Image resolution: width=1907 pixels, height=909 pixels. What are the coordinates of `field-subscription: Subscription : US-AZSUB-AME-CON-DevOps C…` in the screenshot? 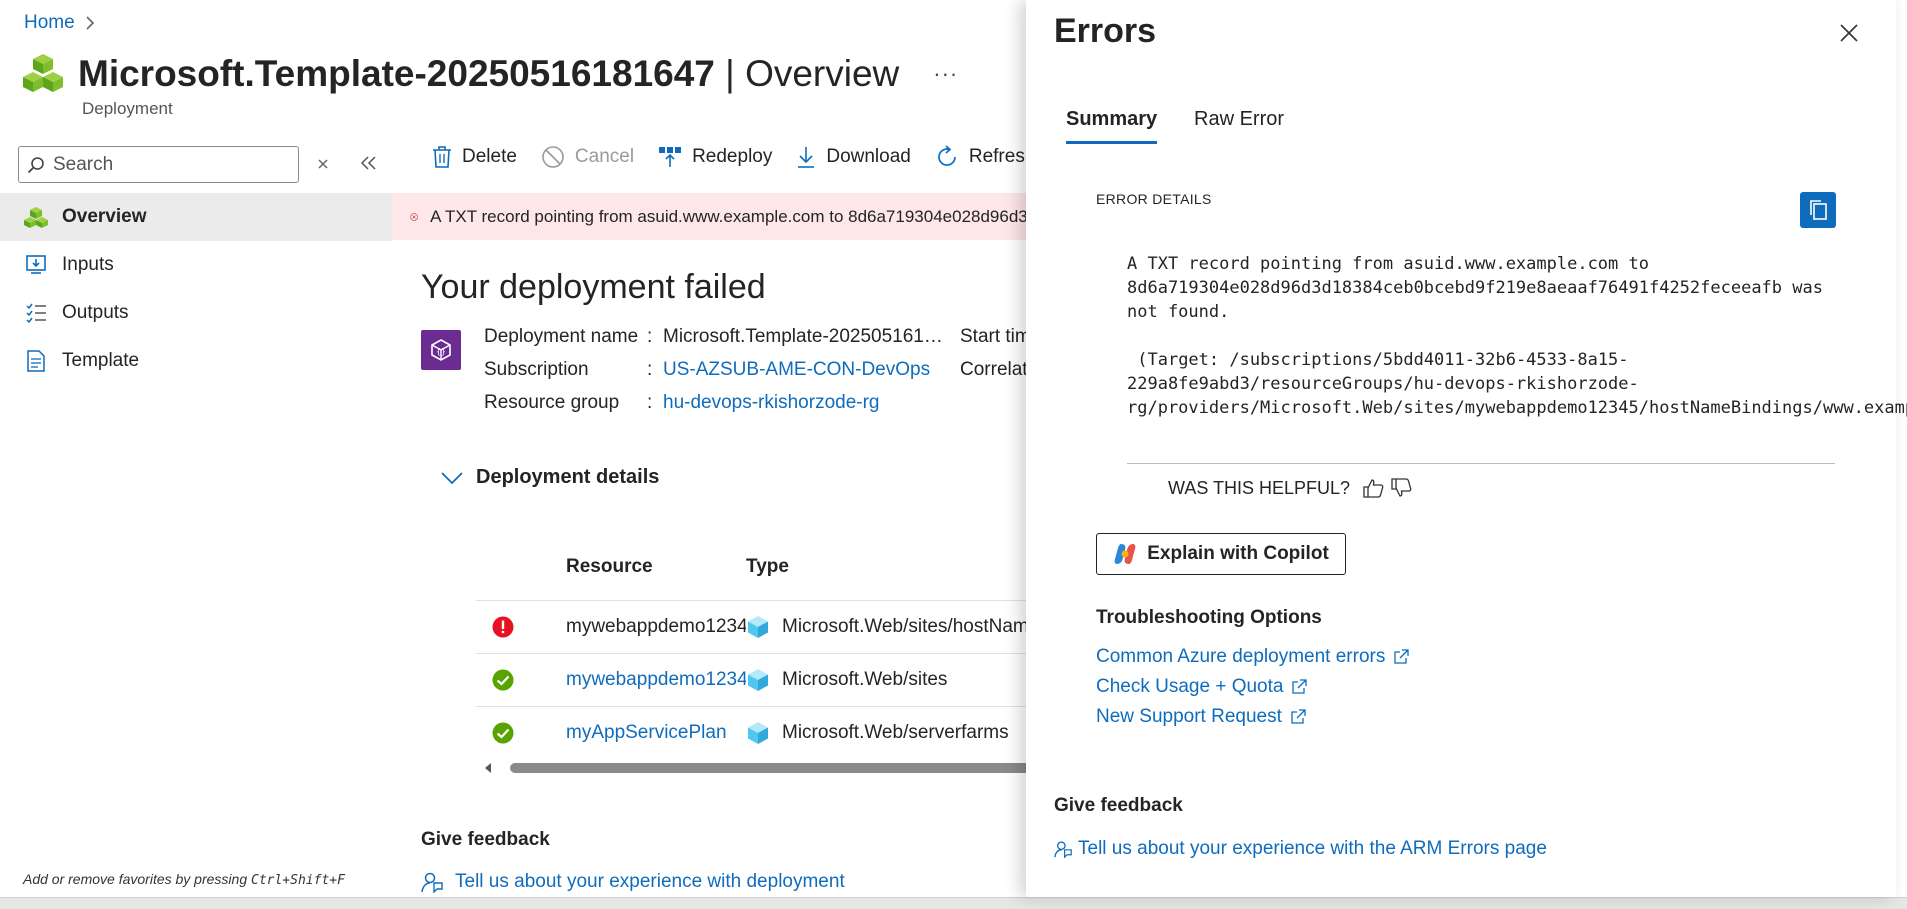 It's located at (781, 370).